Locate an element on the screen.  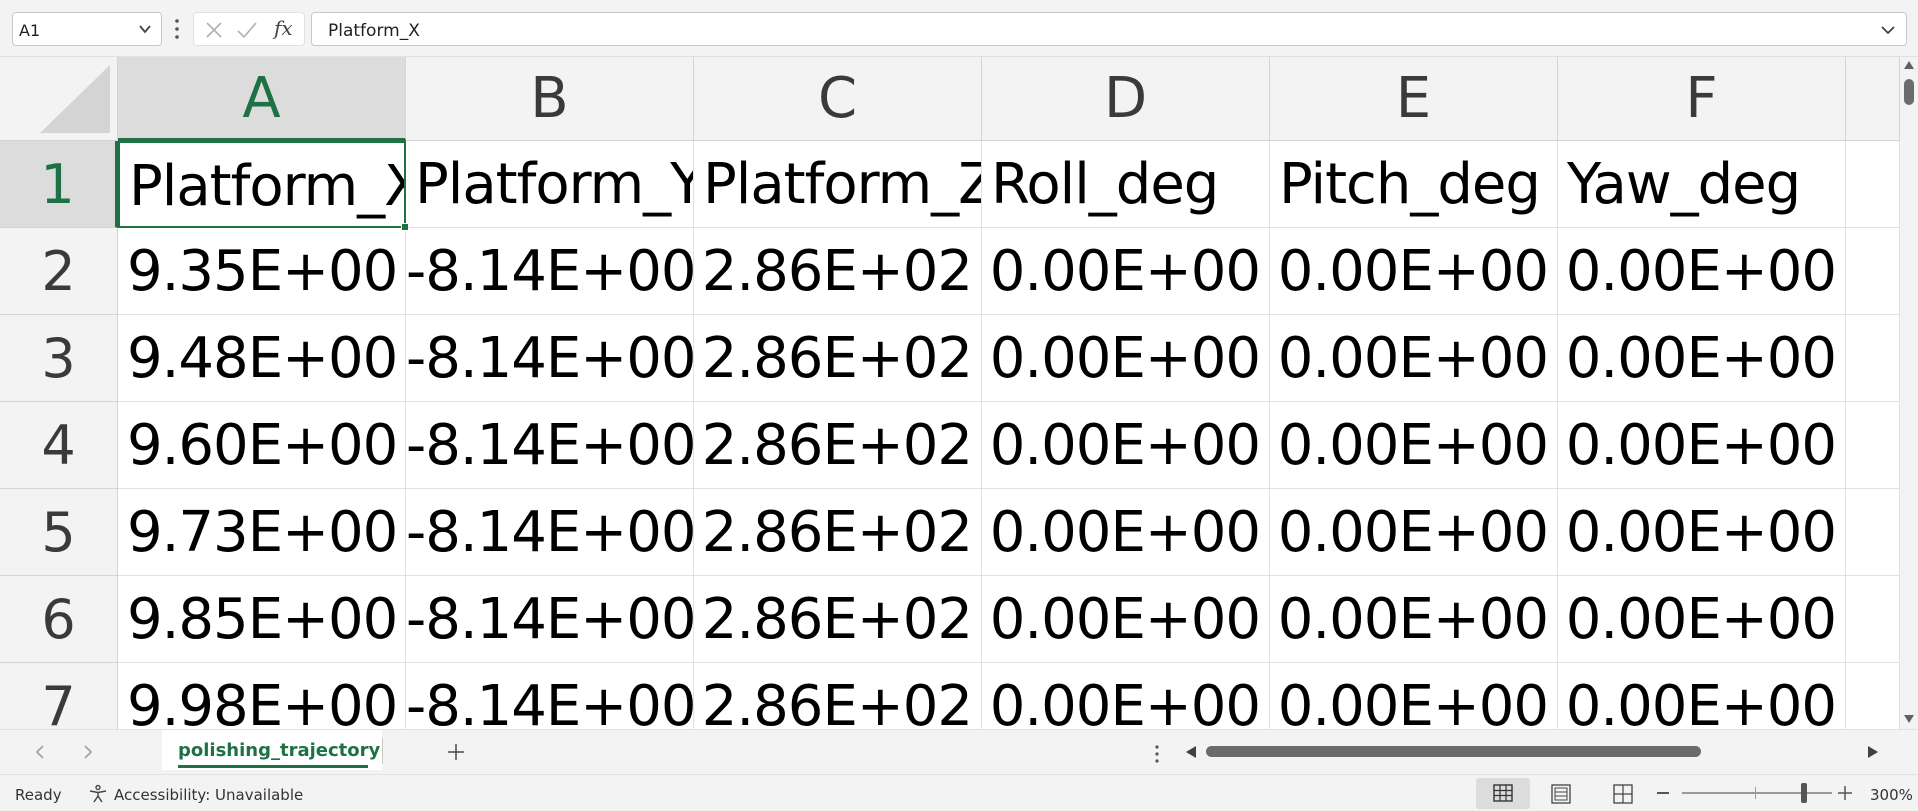
sheet-tab-polishing-trajectory: polishing_trajectory is located at coordinates (272, 750).